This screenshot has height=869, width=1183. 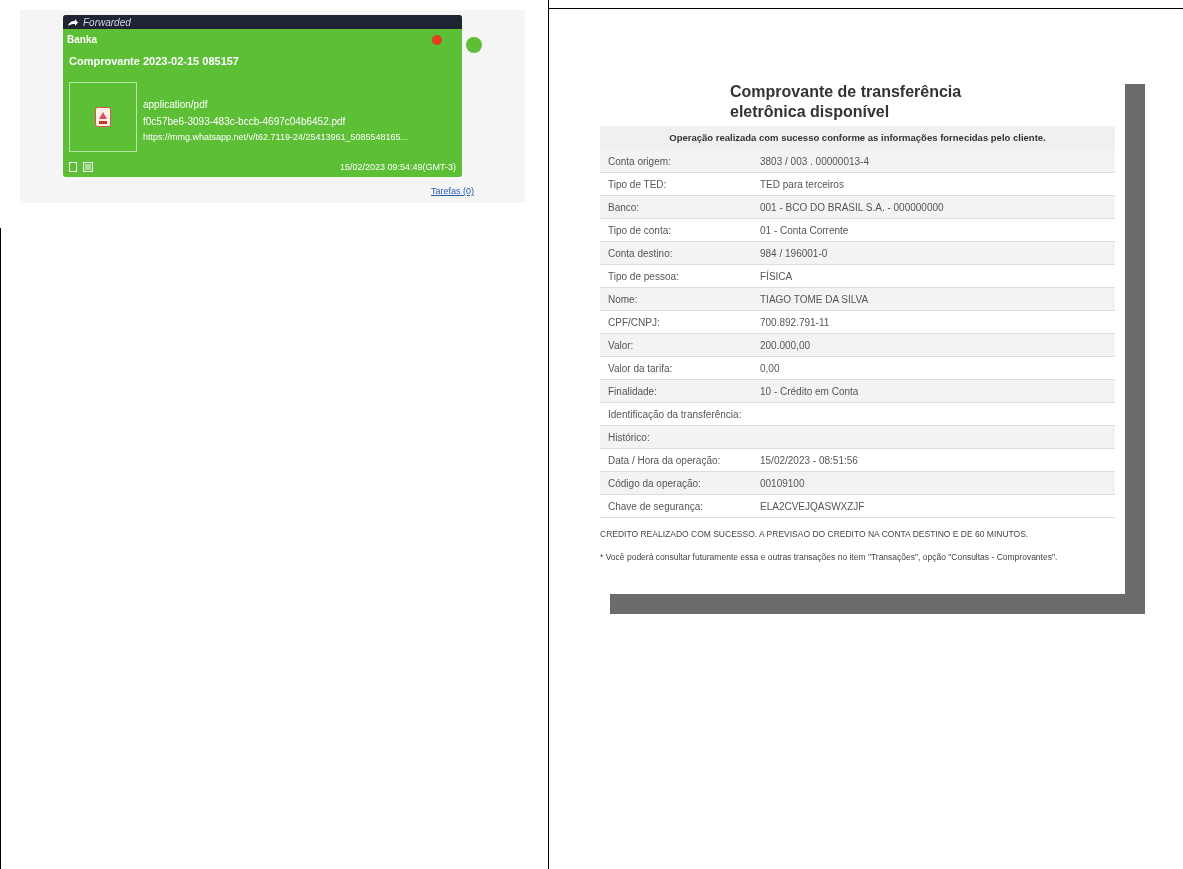 I want to click on field-value: 15/02/2023 - 08:51:56, so click(x=809, y=460).